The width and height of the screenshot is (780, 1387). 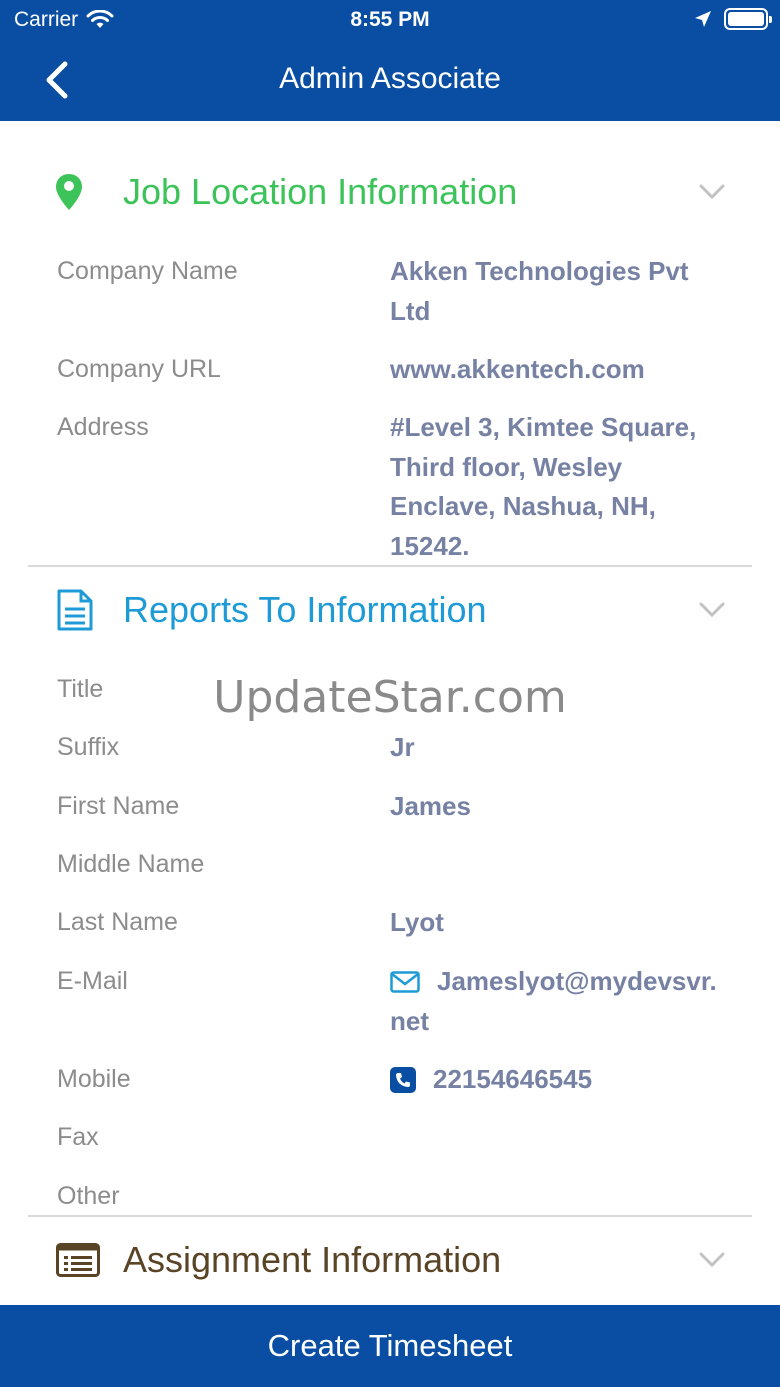 What do you see at coordinates (402, 747) in the screenshot?
I see `suffix-value: Jr` at bounding box center [402, 747].